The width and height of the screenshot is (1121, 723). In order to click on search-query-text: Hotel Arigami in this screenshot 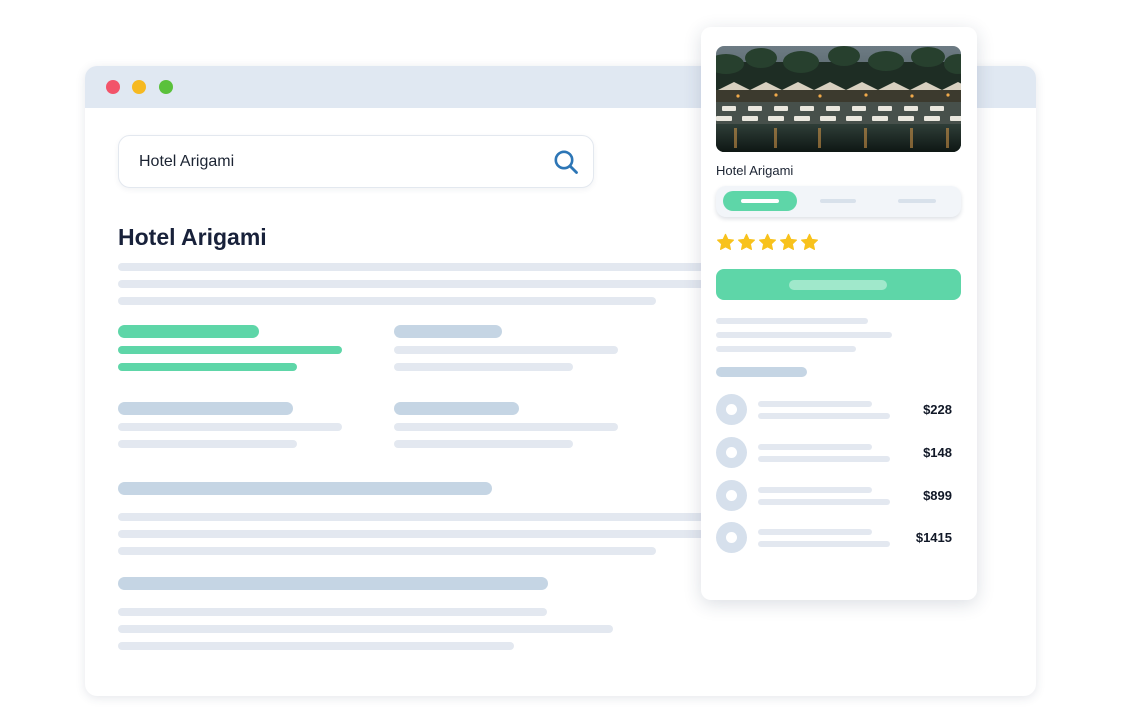, I will do `click(187, 161)`.